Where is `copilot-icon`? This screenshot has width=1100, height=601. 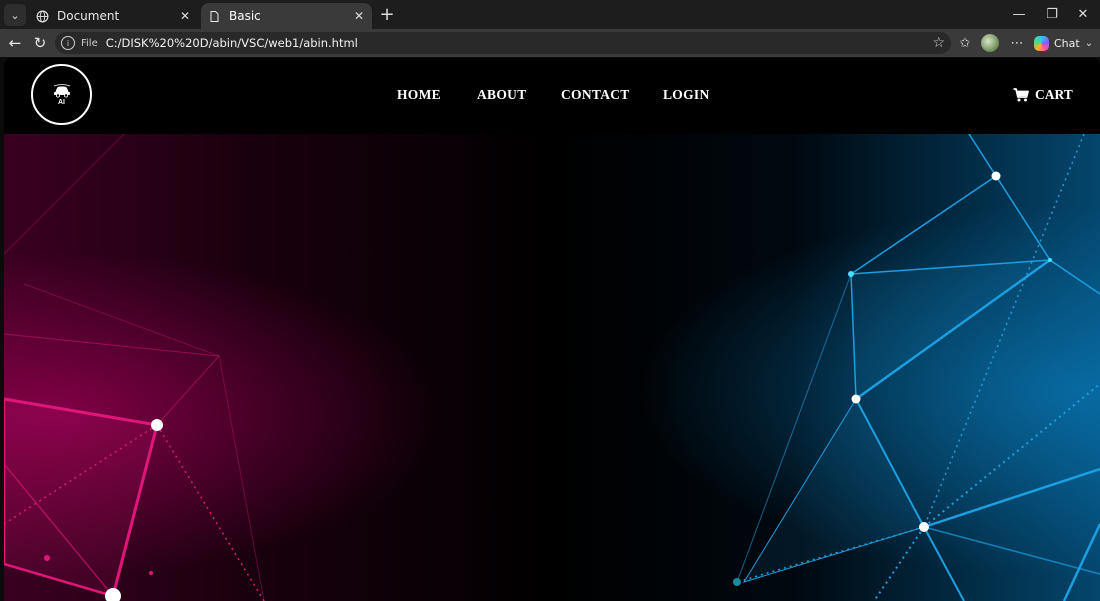
copilot-icon is located at coordinates (1041, 43).